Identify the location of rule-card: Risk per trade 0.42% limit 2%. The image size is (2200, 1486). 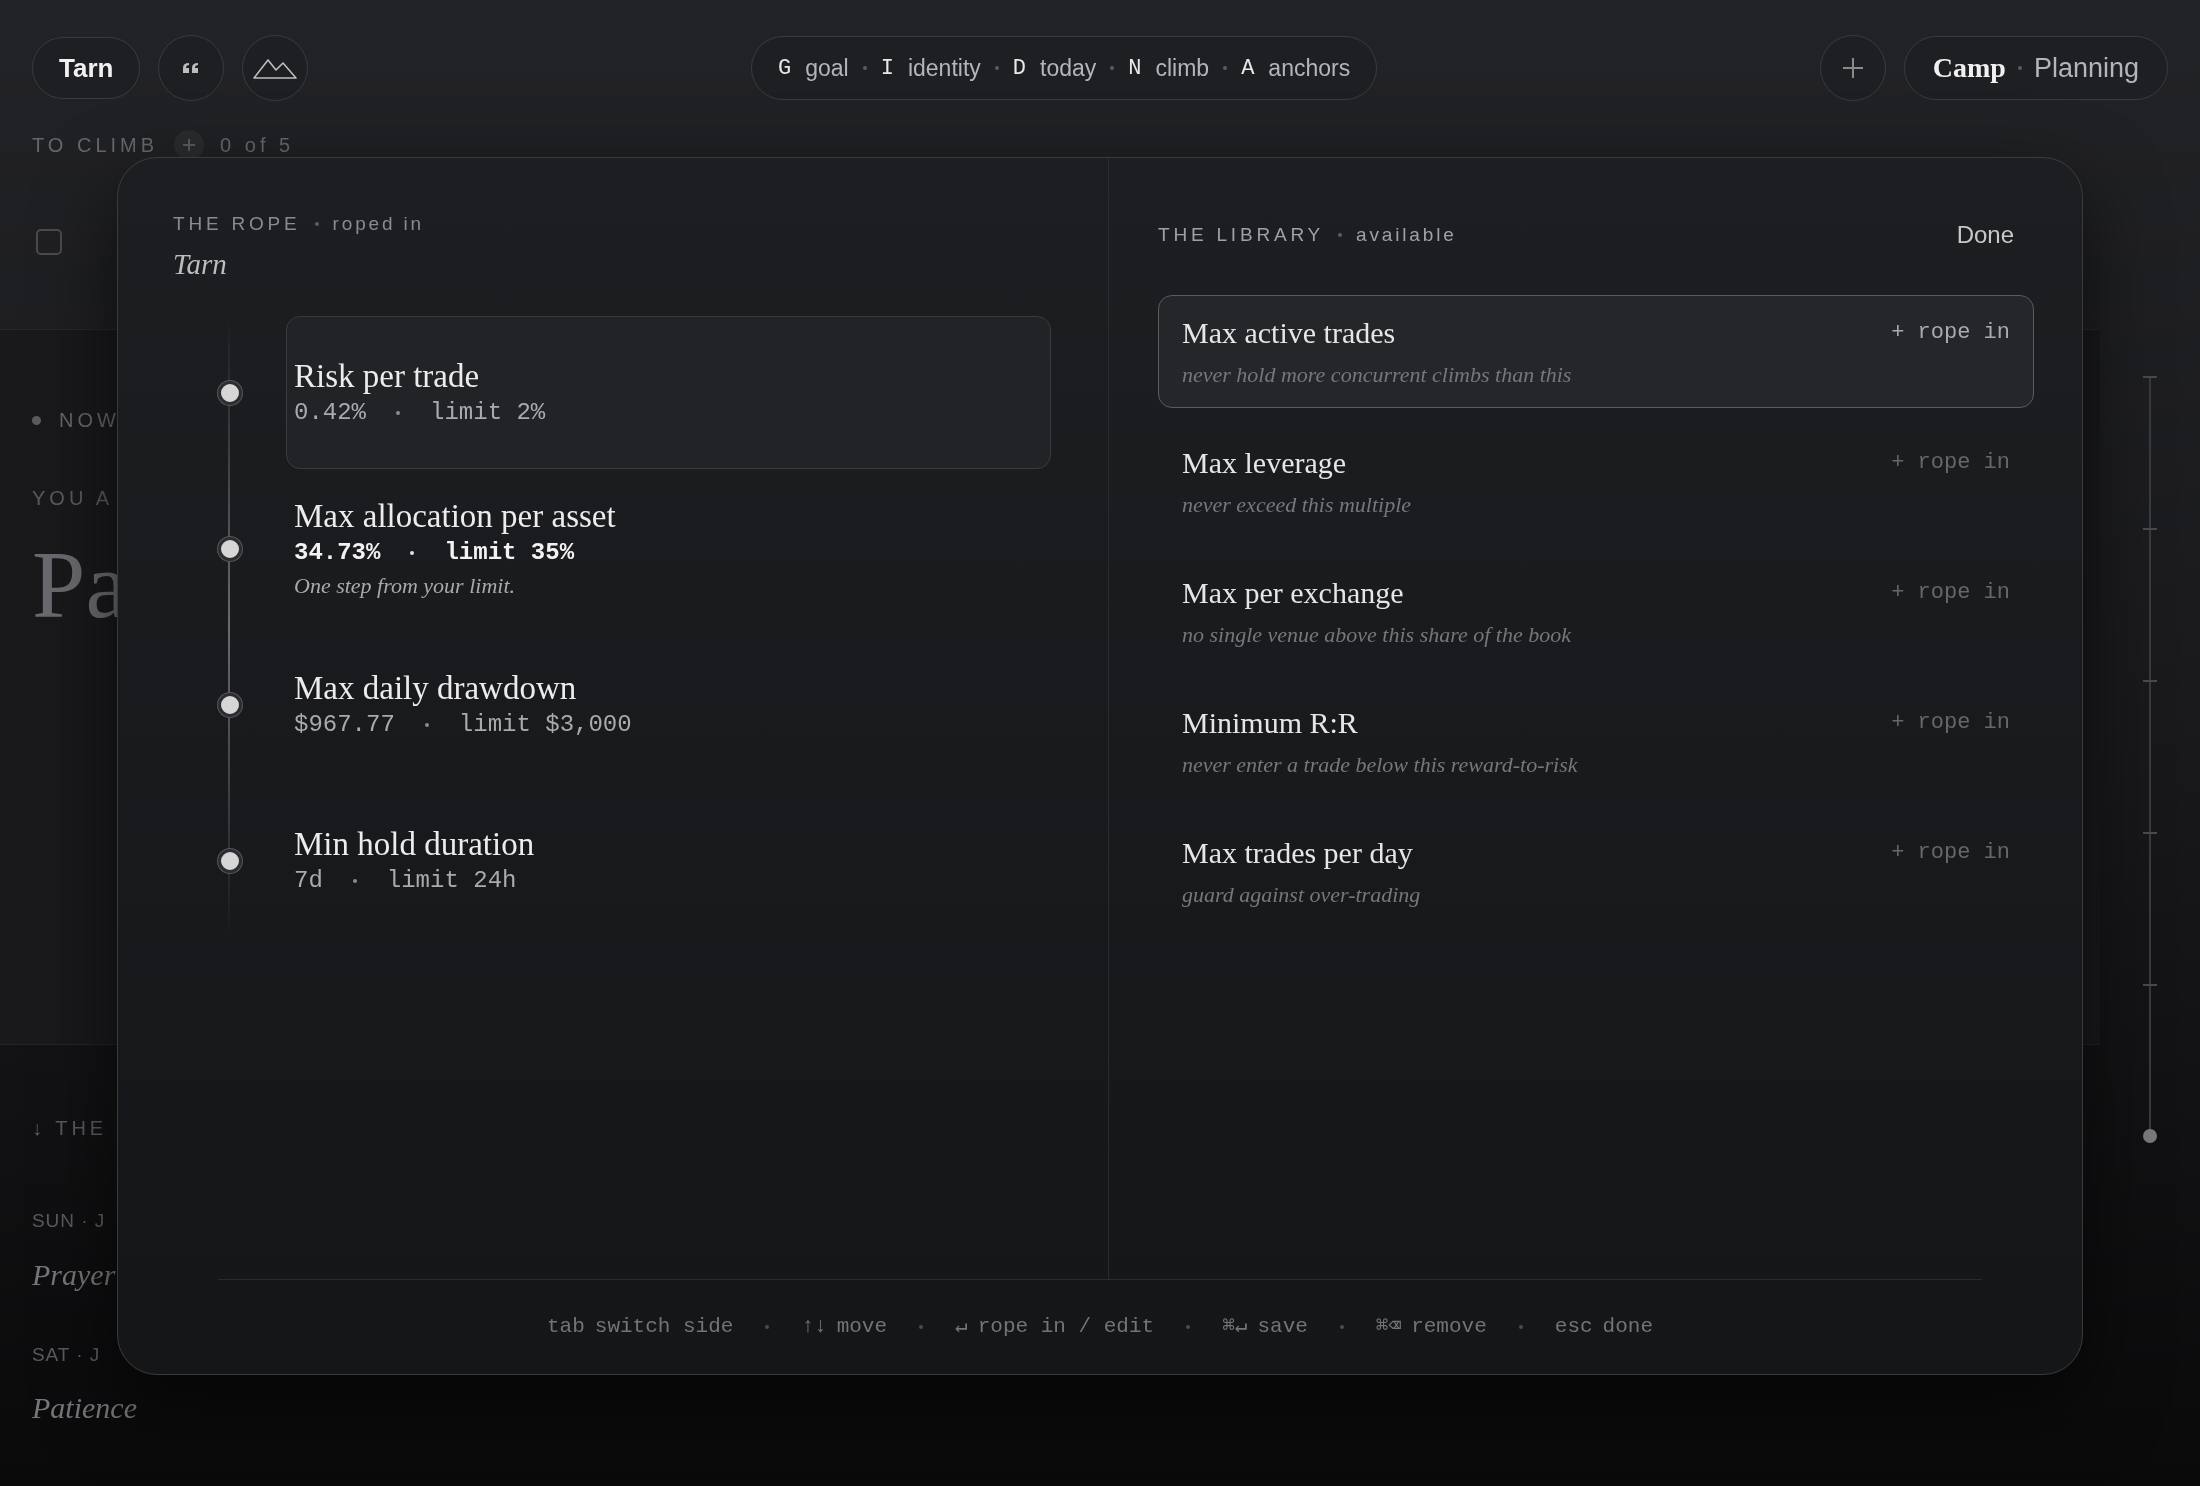
(668, 392).